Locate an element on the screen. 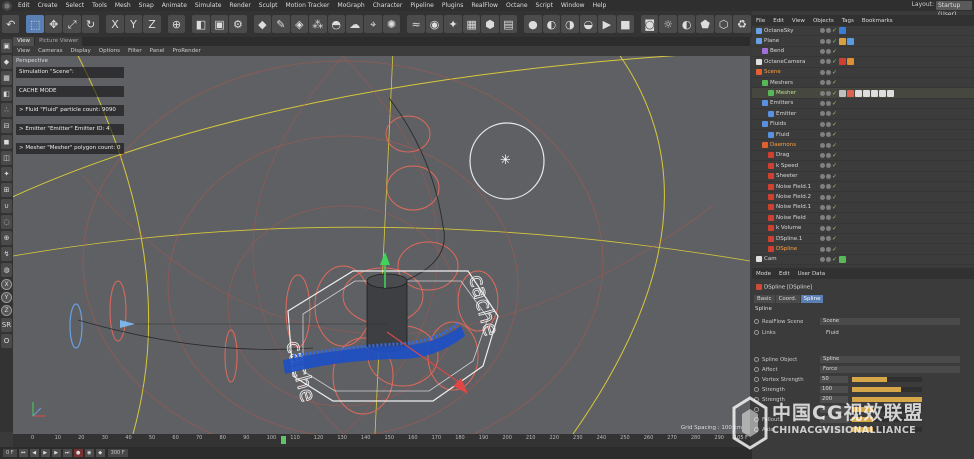 This screenshot has width=974, height=459. texture-mode-icon: ▦ is located at coordinates (6, 78).